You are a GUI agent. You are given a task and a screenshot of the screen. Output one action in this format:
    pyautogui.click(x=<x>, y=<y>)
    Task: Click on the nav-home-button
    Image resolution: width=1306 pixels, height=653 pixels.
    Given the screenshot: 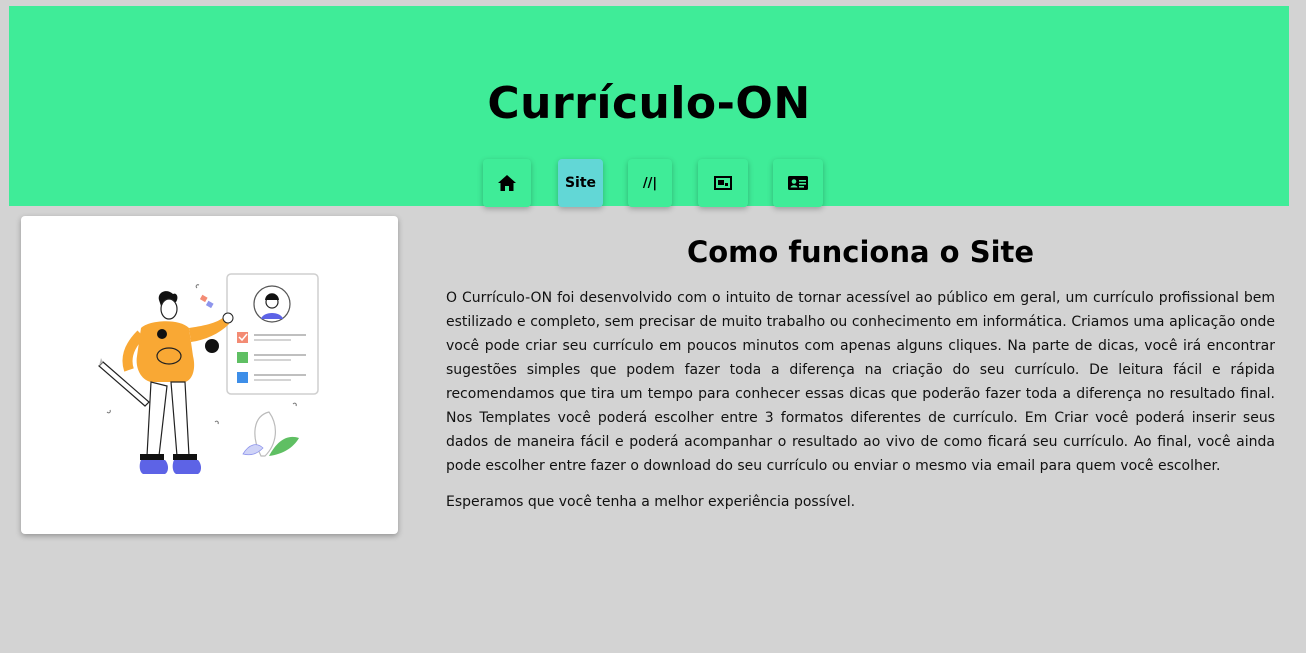 What is the action you would take?
    pyautogui.click(x=507, y=183)
    